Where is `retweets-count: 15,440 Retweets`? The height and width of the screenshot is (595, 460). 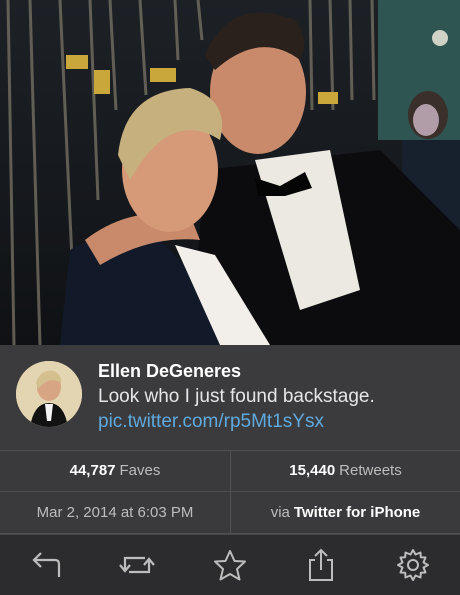 retweets-count: 15,440 Retweets is located at coordinates (345, 470).